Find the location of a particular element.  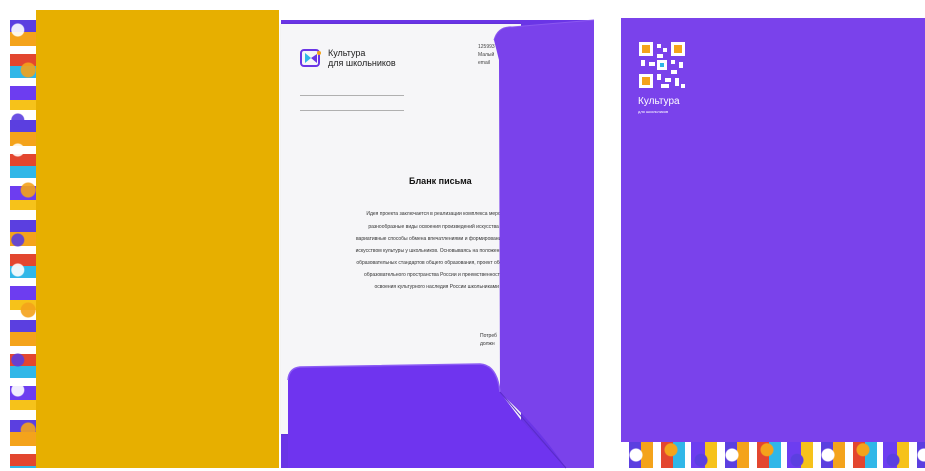

pattern-strip-bottom is located at coordinates (773, 455).